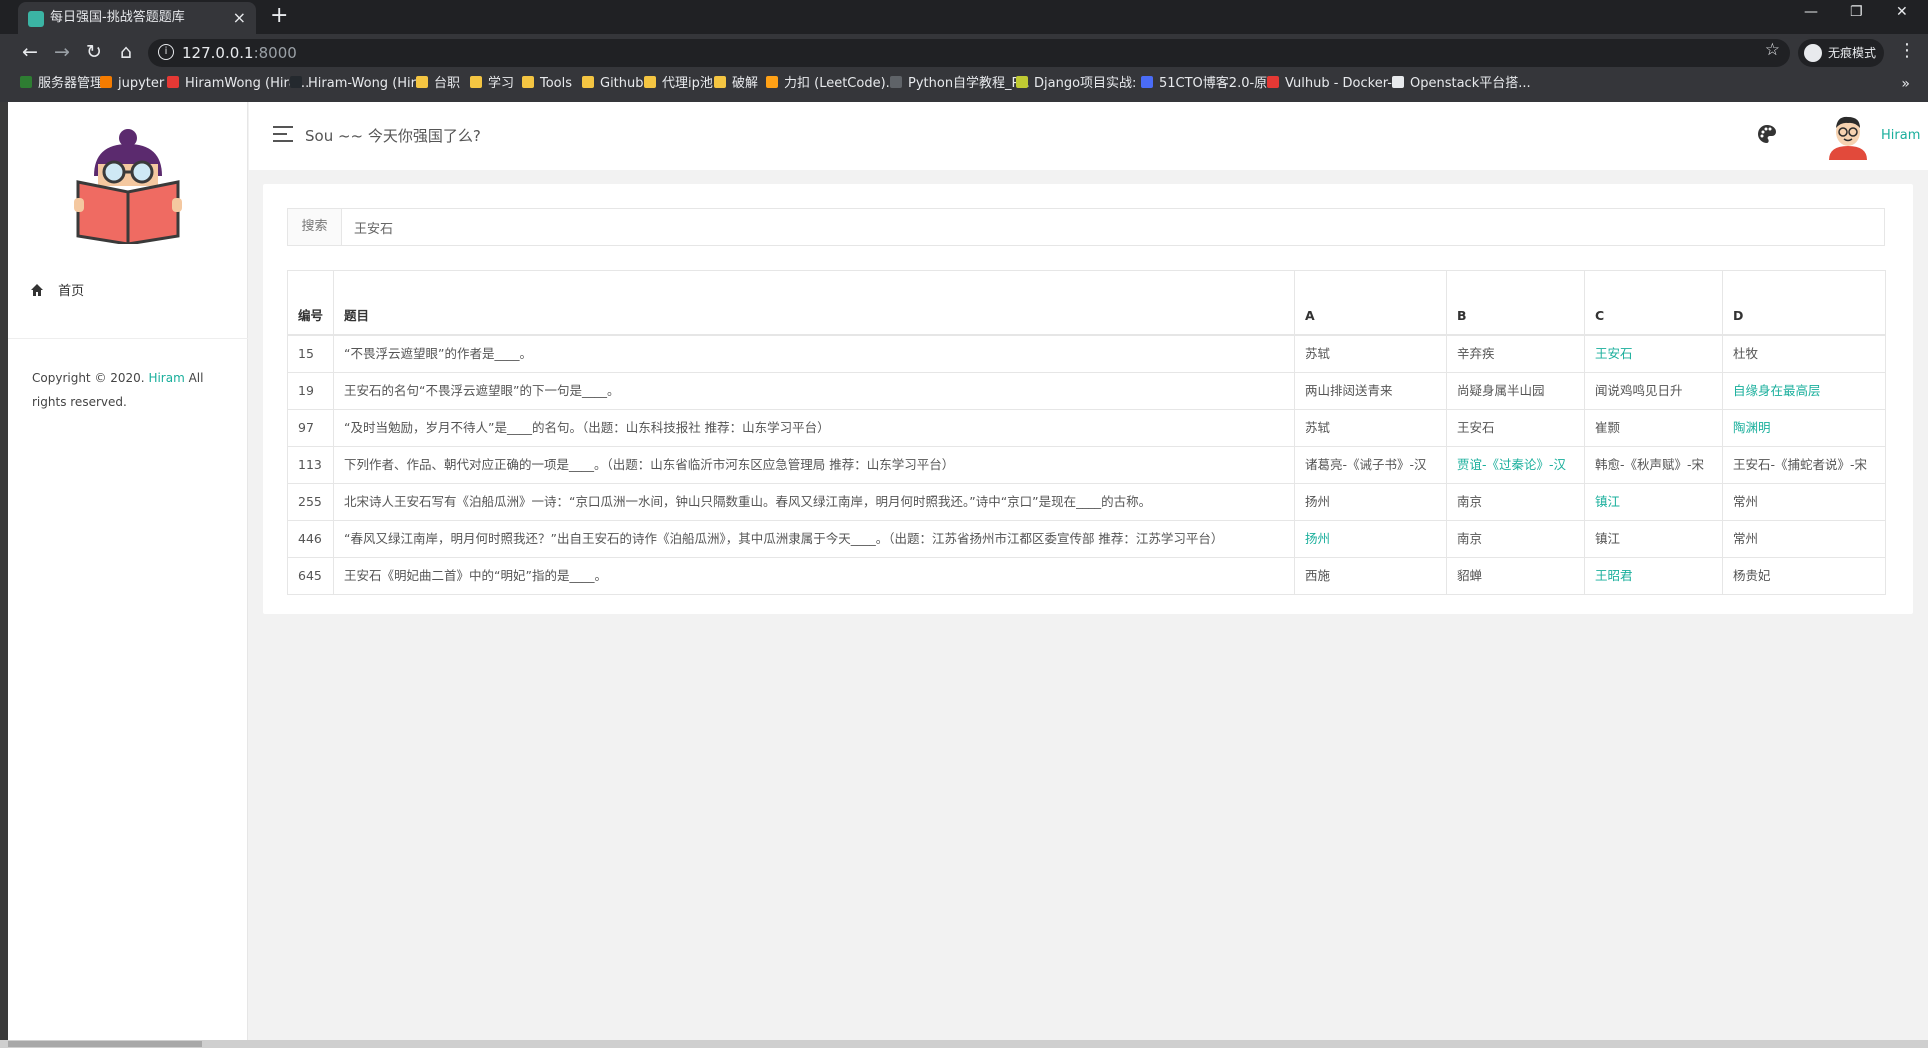  I want to click on cell-id: 19, so click(310, 390).